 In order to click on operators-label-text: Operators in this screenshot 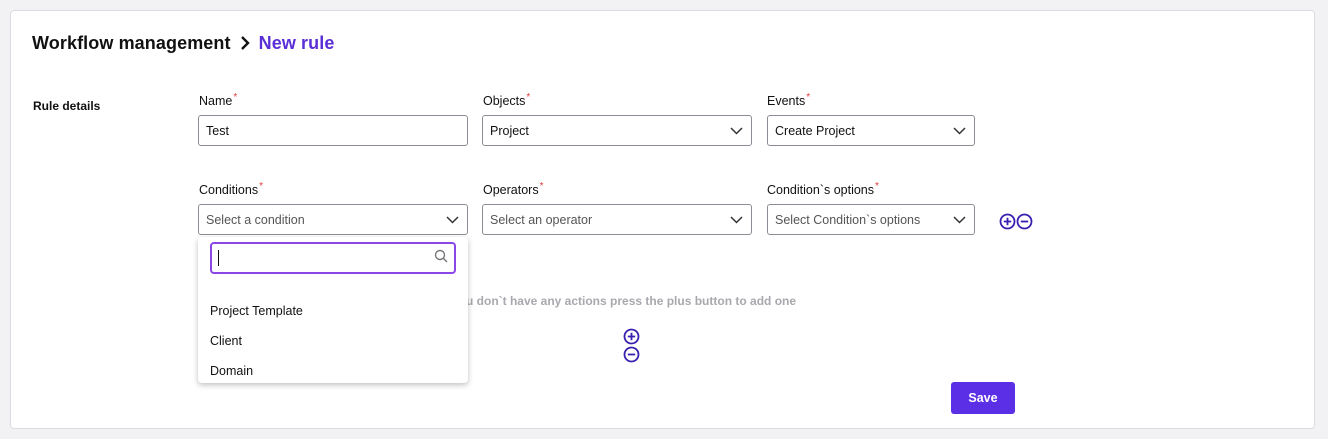, I will do `click(511, 190)`.